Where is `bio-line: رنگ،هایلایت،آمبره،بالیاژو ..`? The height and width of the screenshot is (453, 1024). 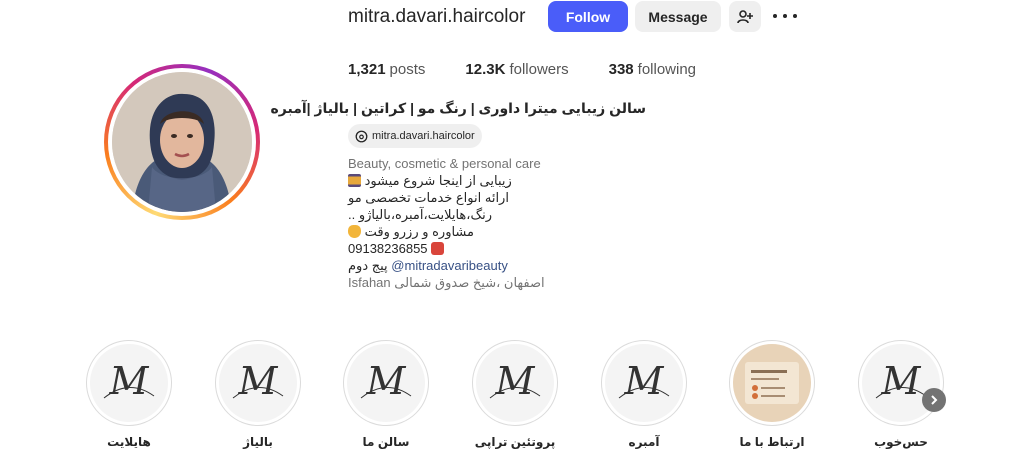
bio-line: رنگ،هایلایت،آمبره،بالیاژو .. is located at coordinates (420, 214).